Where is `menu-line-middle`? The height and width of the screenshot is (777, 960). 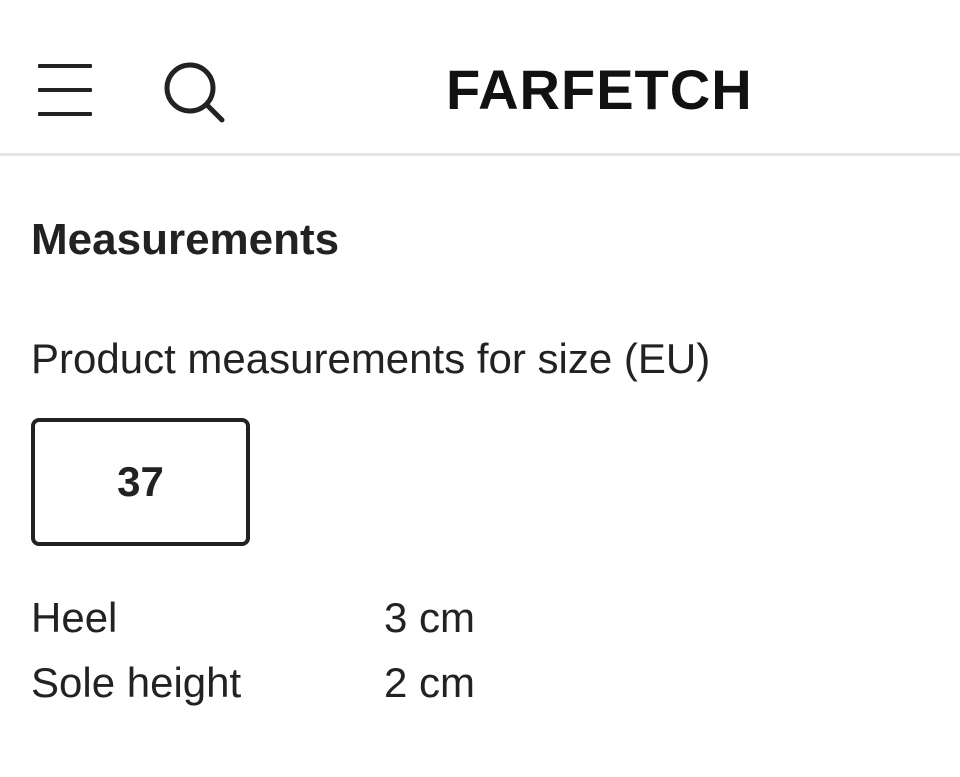
menu-line-middle is located at coordinates (65, 90).